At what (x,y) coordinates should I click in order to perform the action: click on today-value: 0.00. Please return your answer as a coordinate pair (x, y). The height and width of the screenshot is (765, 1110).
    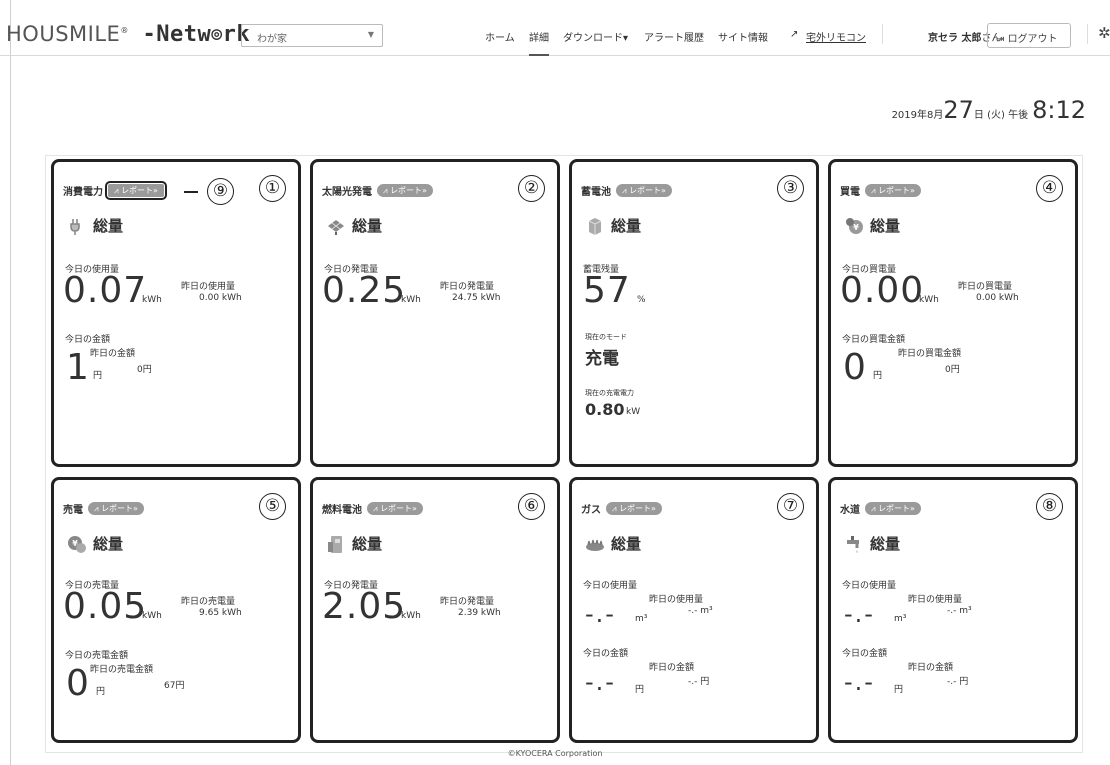
    Looking at the image, I should click on (882, 290).